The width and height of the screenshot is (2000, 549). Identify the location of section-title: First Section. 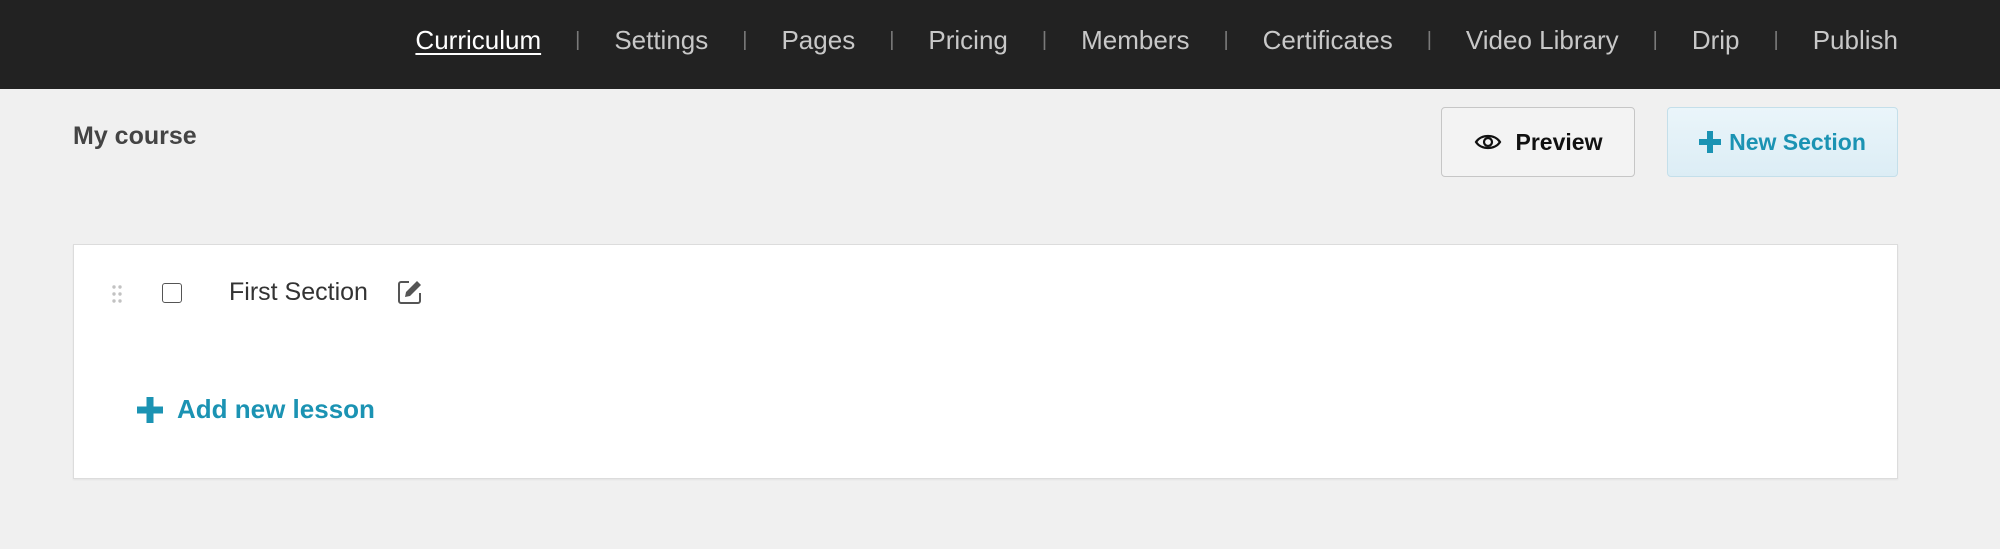
(298, 292).